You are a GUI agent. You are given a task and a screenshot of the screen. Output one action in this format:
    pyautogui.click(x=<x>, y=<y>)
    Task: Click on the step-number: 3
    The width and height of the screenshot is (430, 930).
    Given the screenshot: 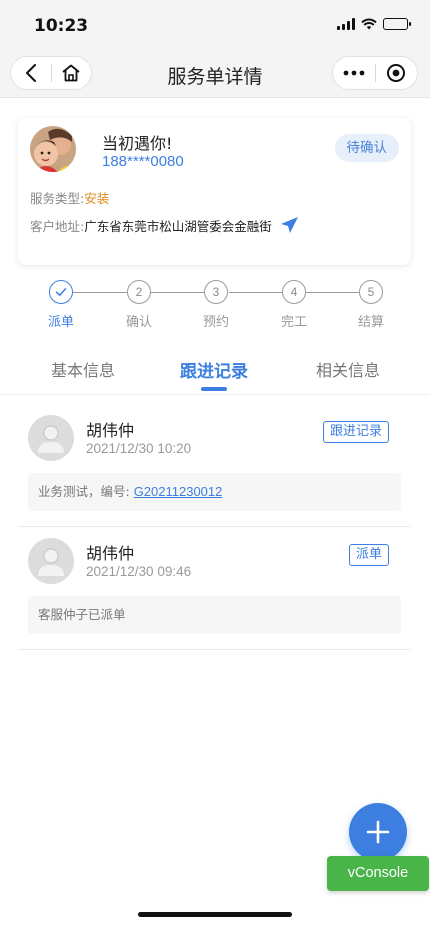 What is the action you would take?
    pyautogui.click(x=216, y=292)
    